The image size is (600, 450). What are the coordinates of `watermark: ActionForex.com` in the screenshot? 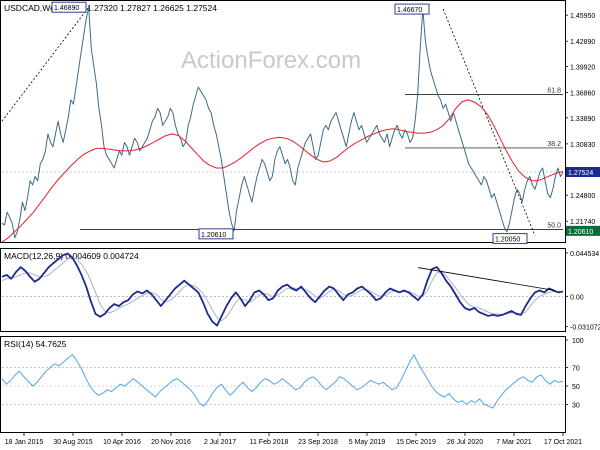 It's located at (271, 60).